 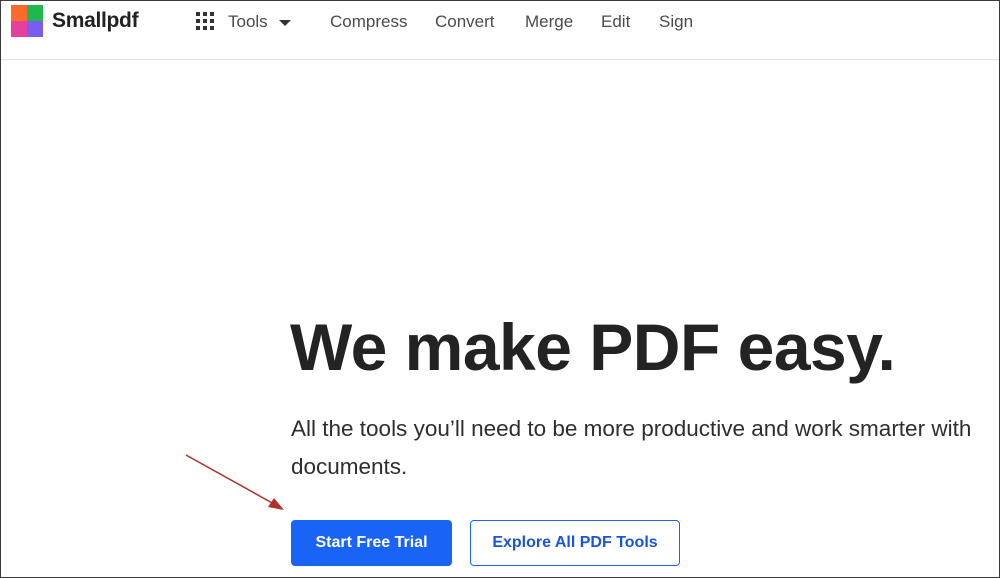 I want to click on nav-link-sign: Sign, so click(x=676, y=22).